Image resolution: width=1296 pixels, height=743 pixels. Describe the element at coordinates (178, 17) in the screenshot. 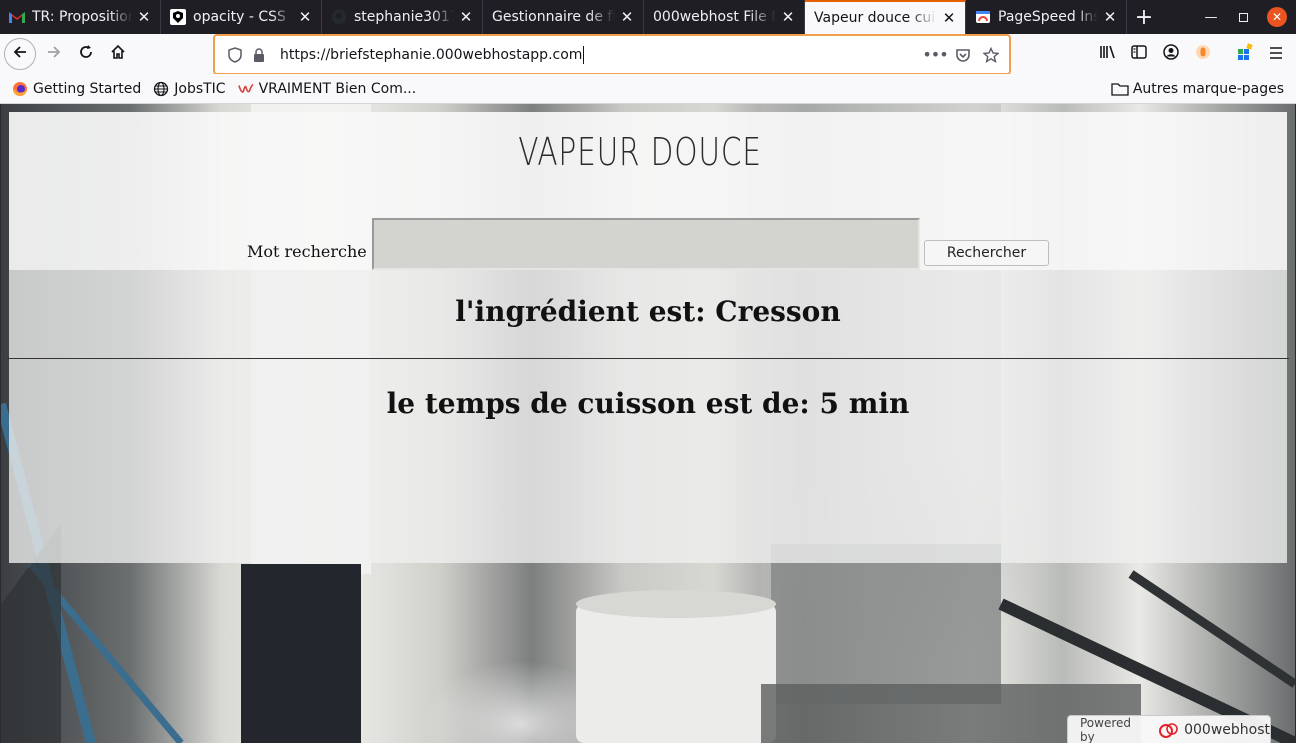

I see `mdn-icon` at that location.